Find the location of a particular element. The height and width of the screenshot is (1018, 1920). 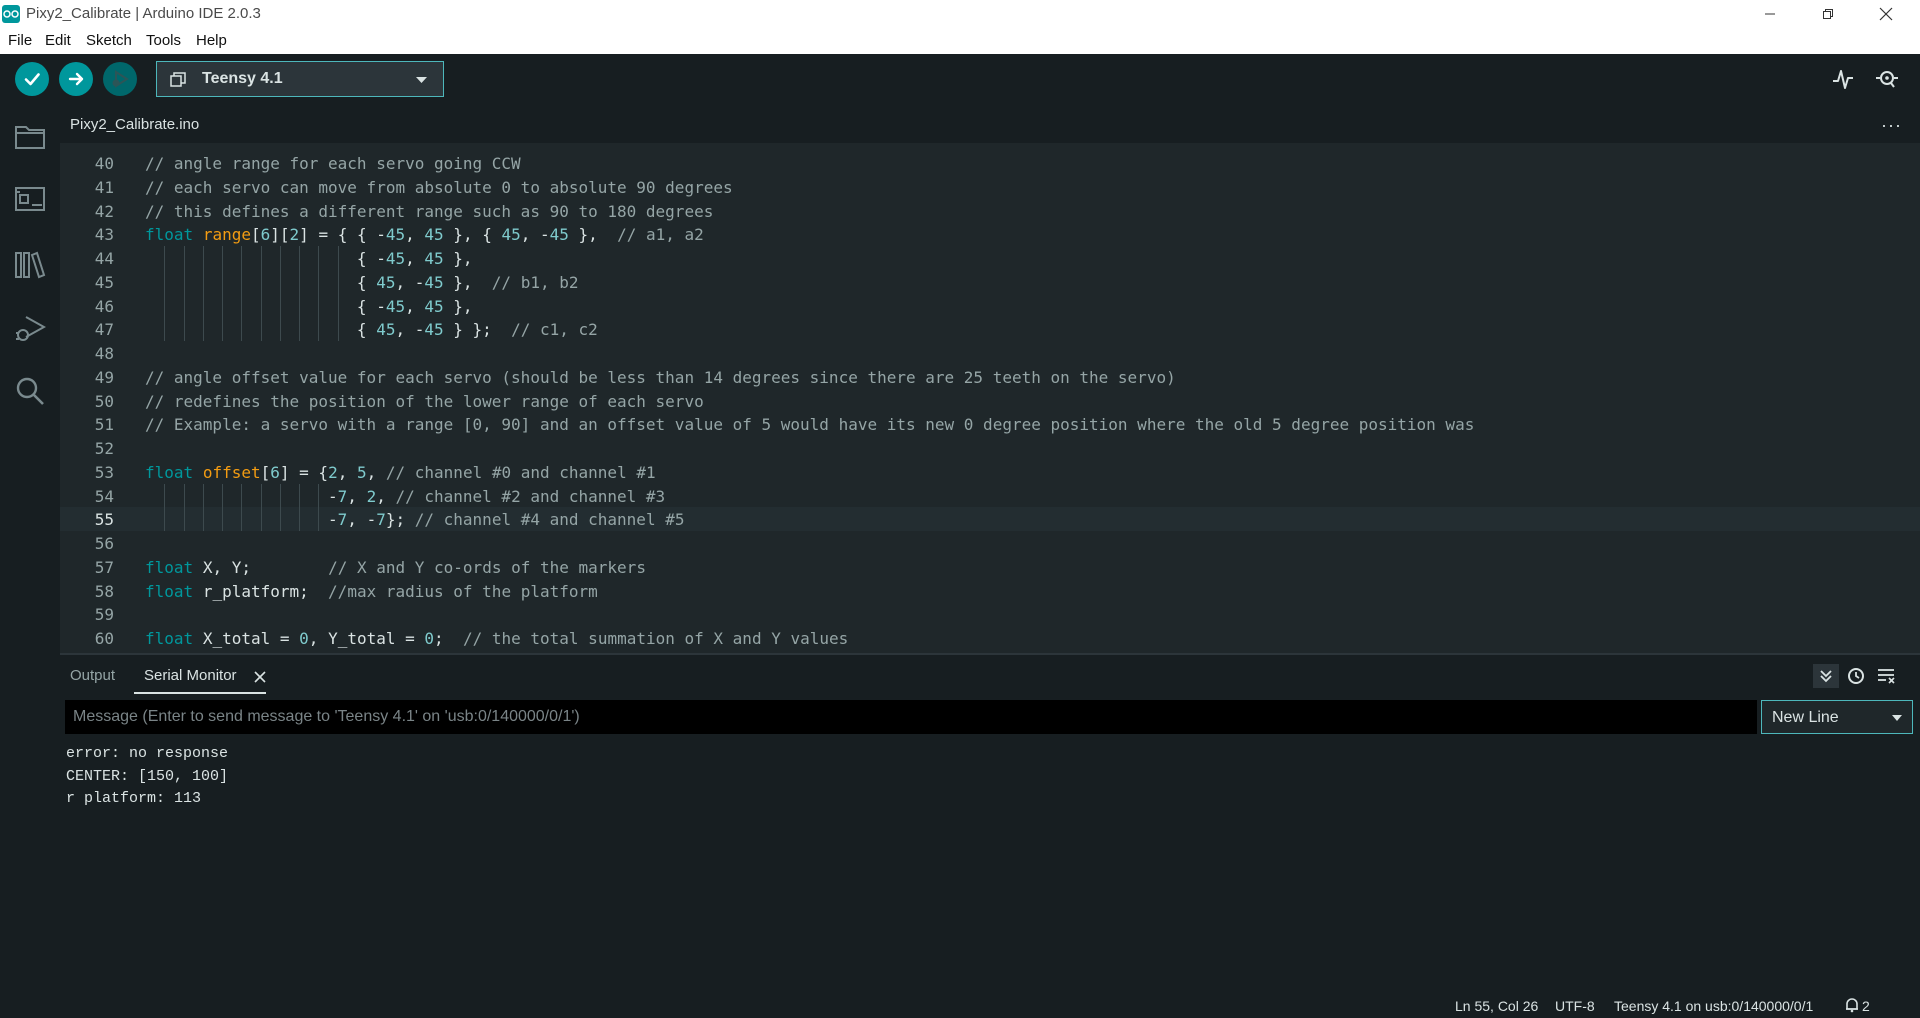

close-tab-icon is located at coordinates (260, 679).